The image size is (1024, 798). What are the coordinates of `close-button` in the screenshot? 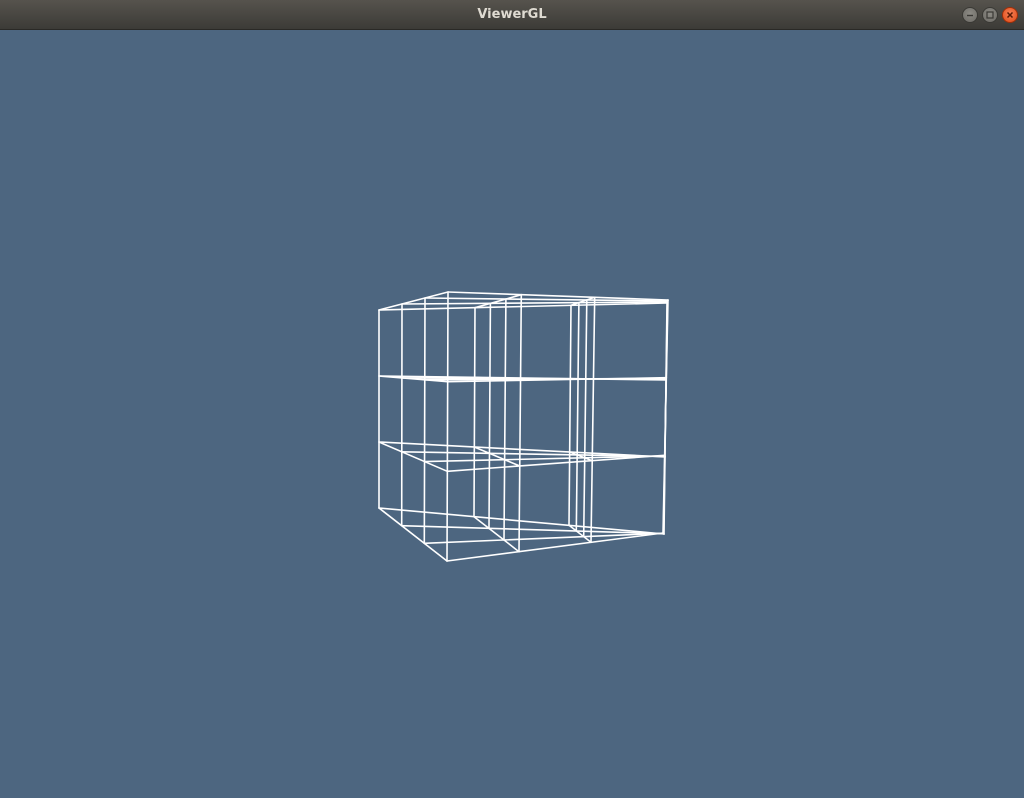 It's located at (1010, 15).